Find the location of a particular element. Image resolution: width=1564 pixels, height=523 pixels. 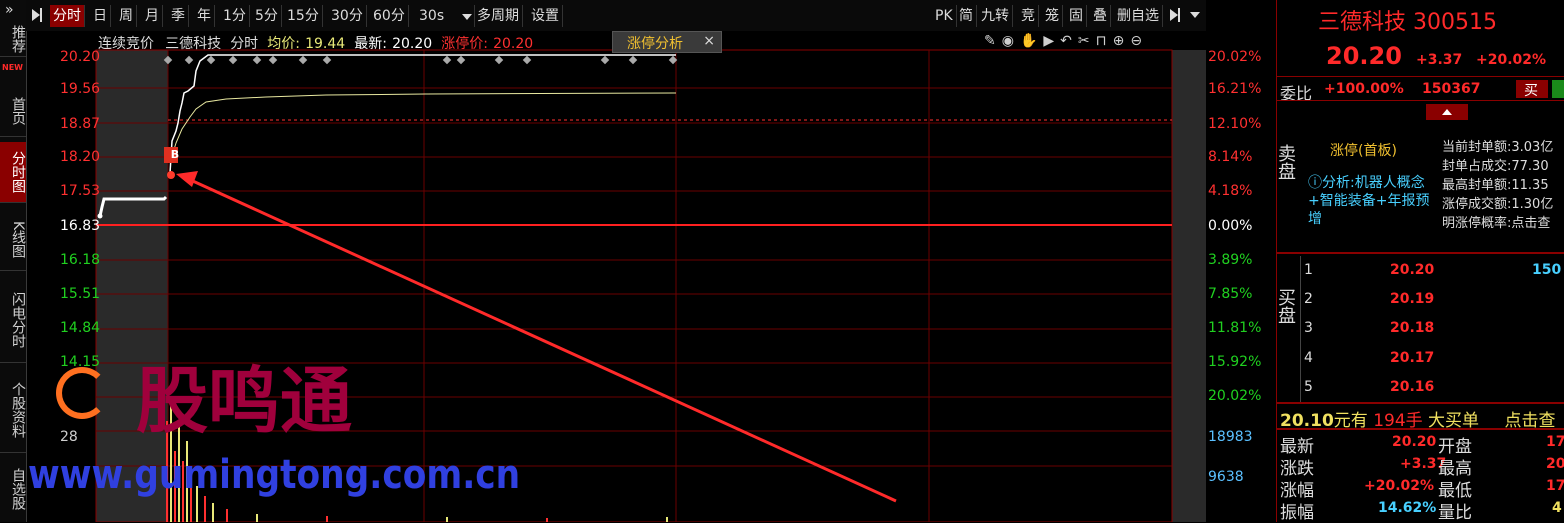

lock-icon: ⊓ is located at coordinates (1104, 41).